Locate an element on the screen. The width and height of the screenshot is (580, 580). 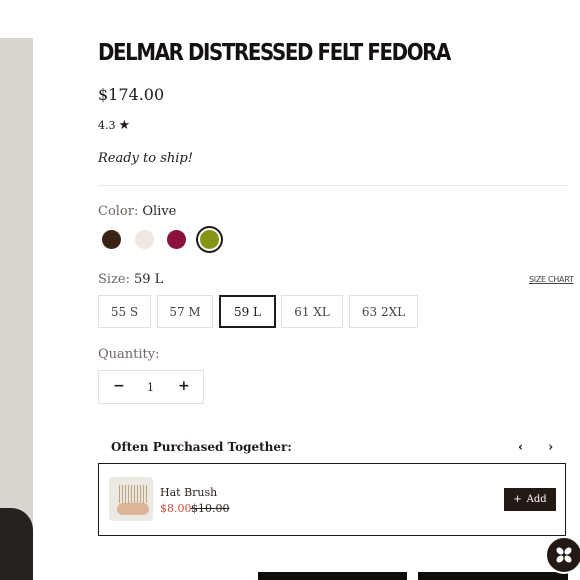
product-photo is located at coordinates (16, 309).